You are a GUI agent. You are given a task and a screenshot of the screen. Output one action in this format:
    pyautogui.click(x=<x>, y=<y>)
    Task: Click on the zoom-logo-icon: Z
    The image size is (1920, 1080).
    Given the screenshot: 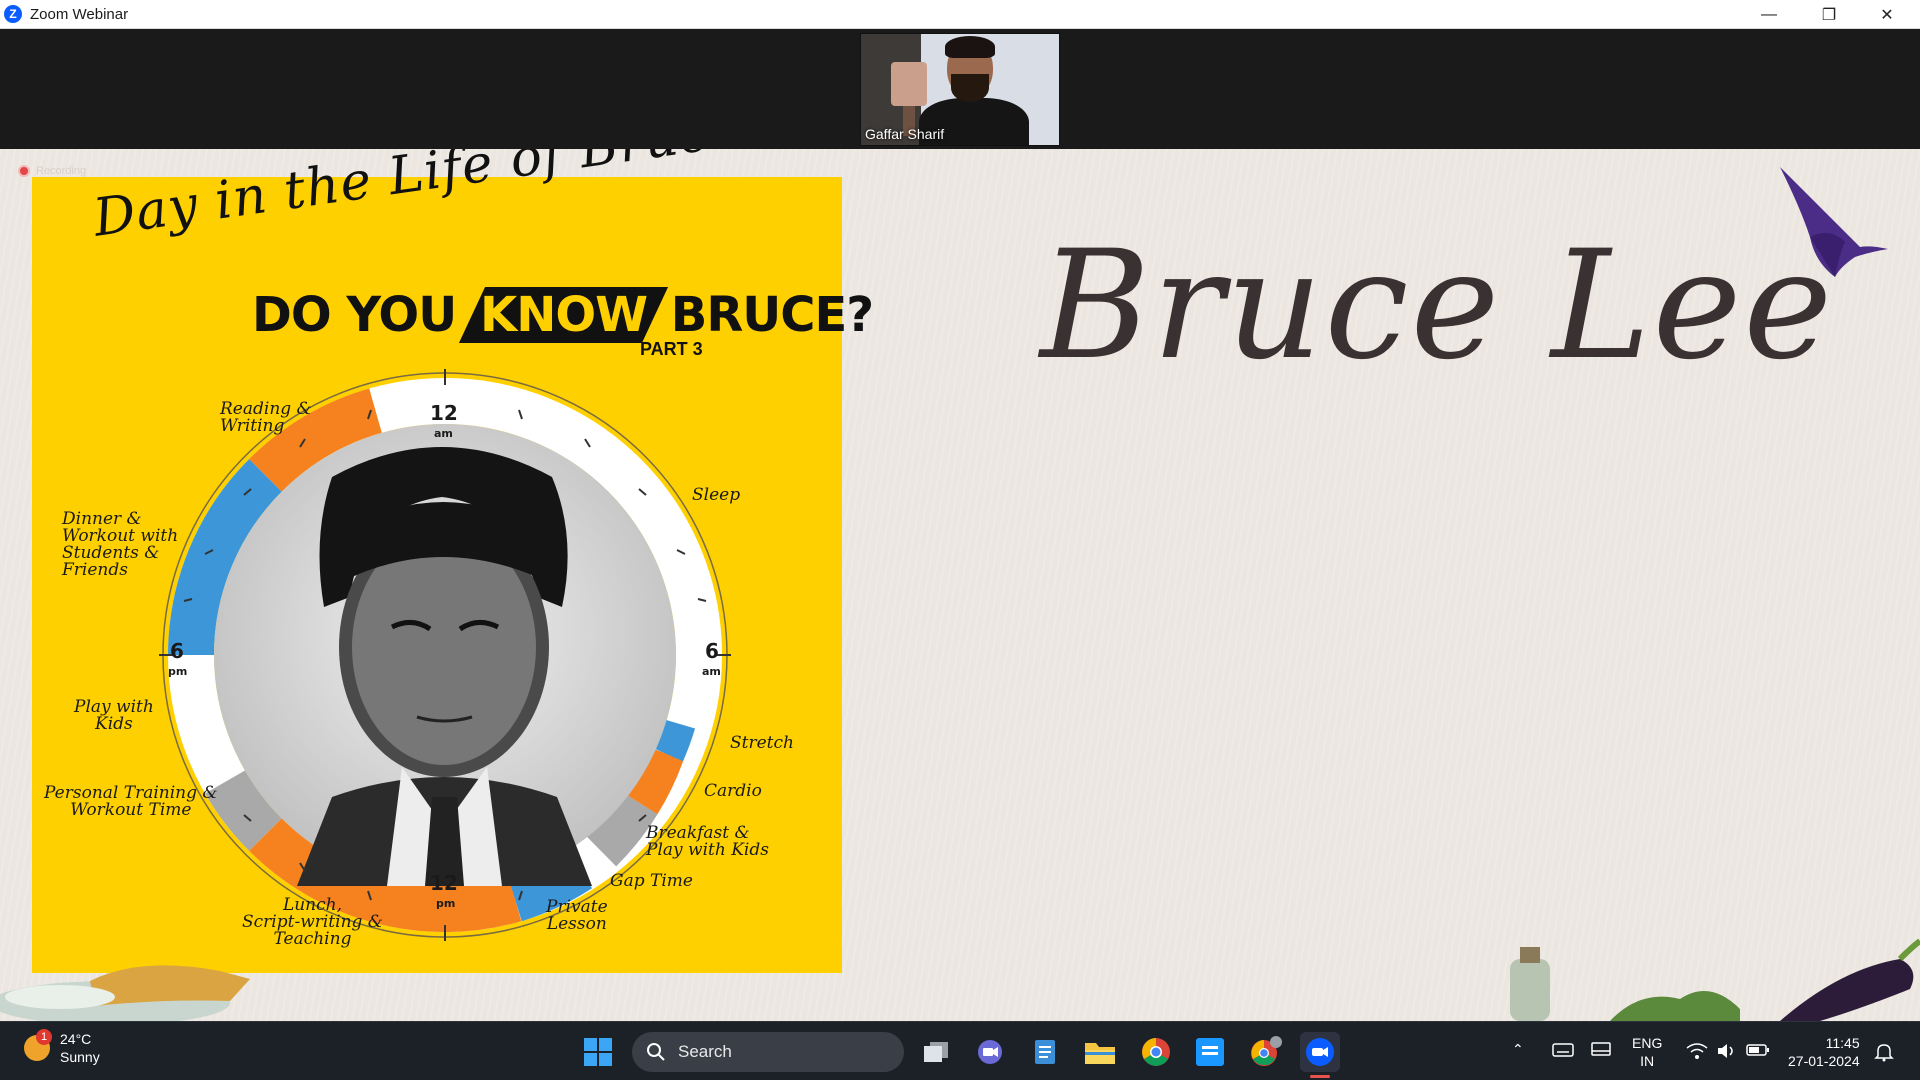 What is the action you would take?
    pyautogui.click(x=13, y=14)
    